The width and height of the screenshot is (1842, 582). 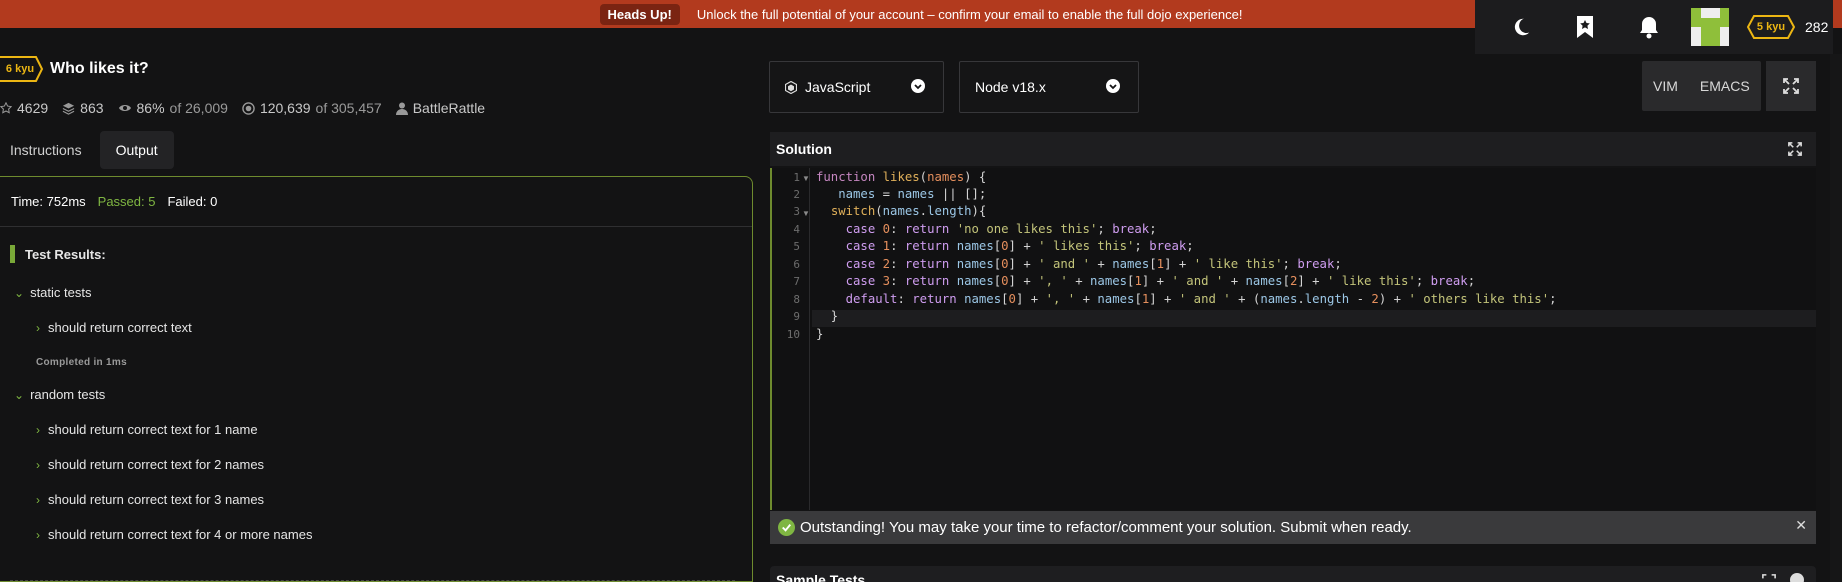 I want to click on line-gutter: 1 2 3 4 5 6 7 8 9 10 ▼ ▼, so click(x=791, y=339).